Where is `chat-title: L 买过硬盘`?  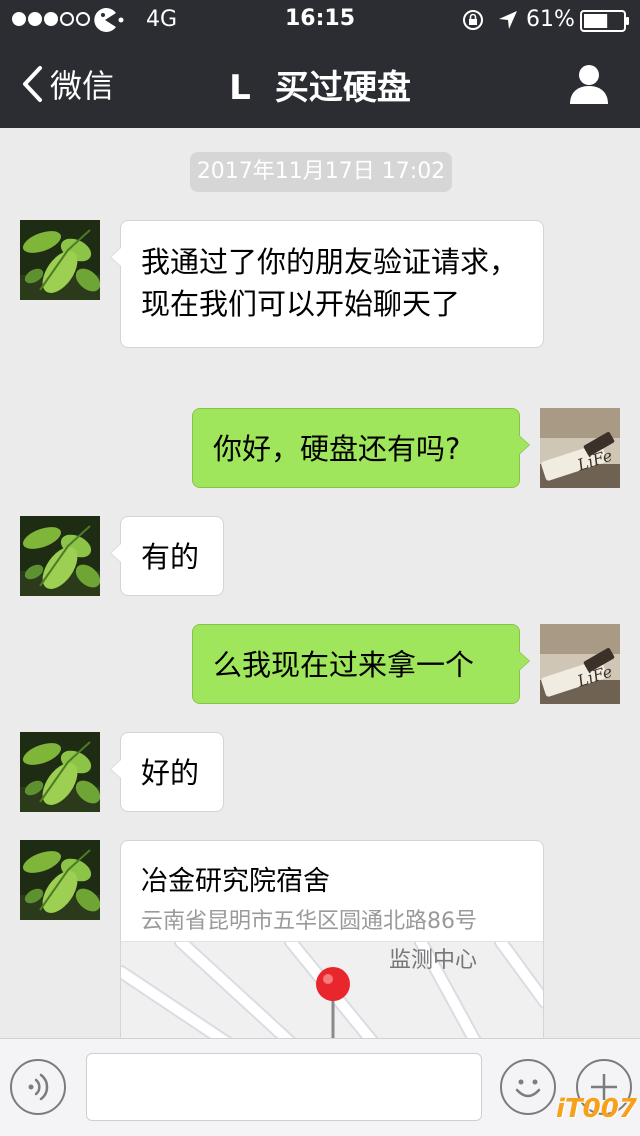 chat-title: L 买过硬盘 is located at coordinates (320, 84).